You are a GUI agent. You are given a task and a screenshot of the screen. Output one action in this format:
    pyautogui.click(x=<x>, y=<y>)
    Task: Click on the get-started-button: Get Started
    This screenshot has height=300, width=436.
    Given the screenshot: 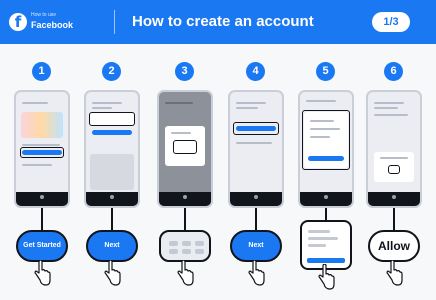 What is the action you would take?
    pyautogui.click(x=42, y=246)
    